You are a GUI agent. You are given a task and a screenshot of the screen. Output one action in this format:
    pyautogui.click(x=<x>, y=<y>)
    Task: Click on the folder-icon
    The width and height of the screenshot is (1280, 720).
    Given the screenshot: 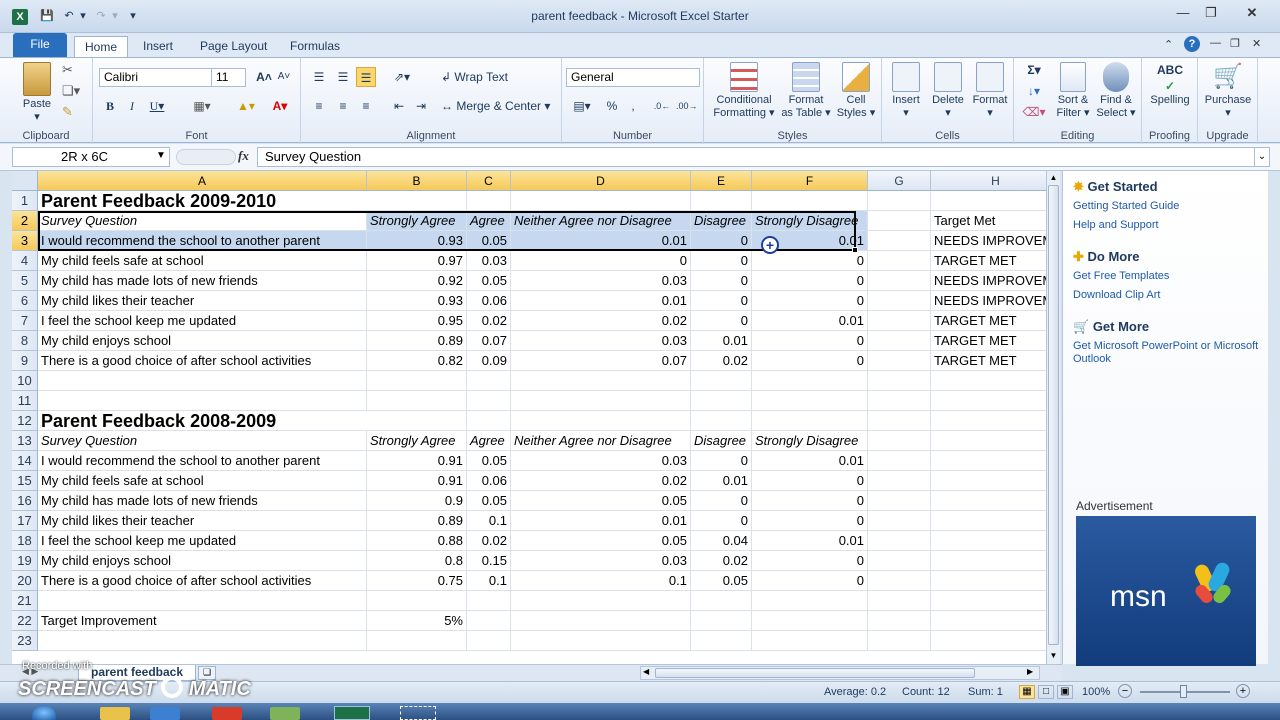 What is the action you would take?
    pyautogui.click(x=285, y=713)
    